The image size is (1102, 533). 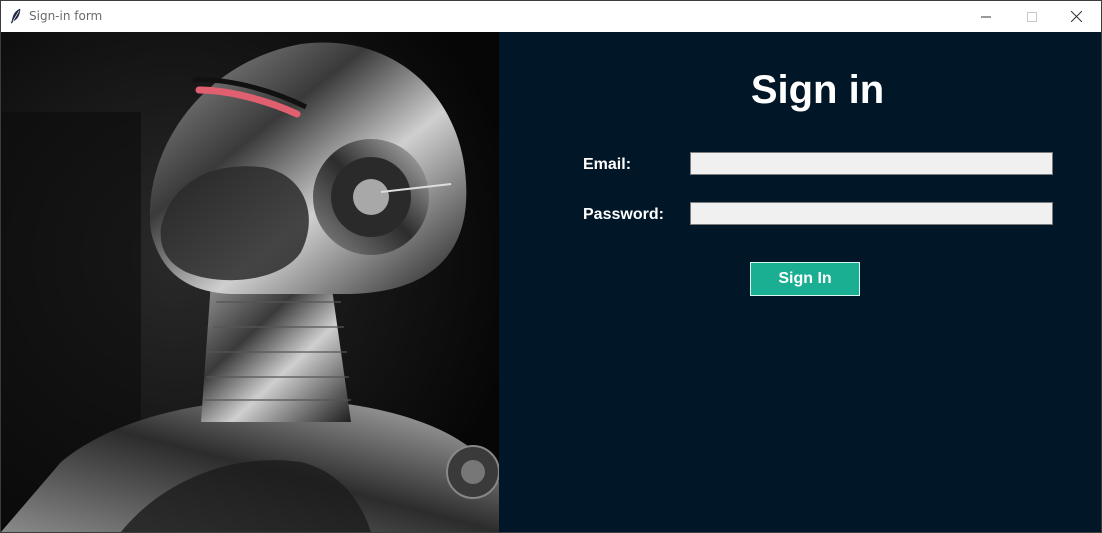 What do you see at coordinates (607, 164) in the screenshot?
I see `email-label: Email:` at bounding box center [607, 164].